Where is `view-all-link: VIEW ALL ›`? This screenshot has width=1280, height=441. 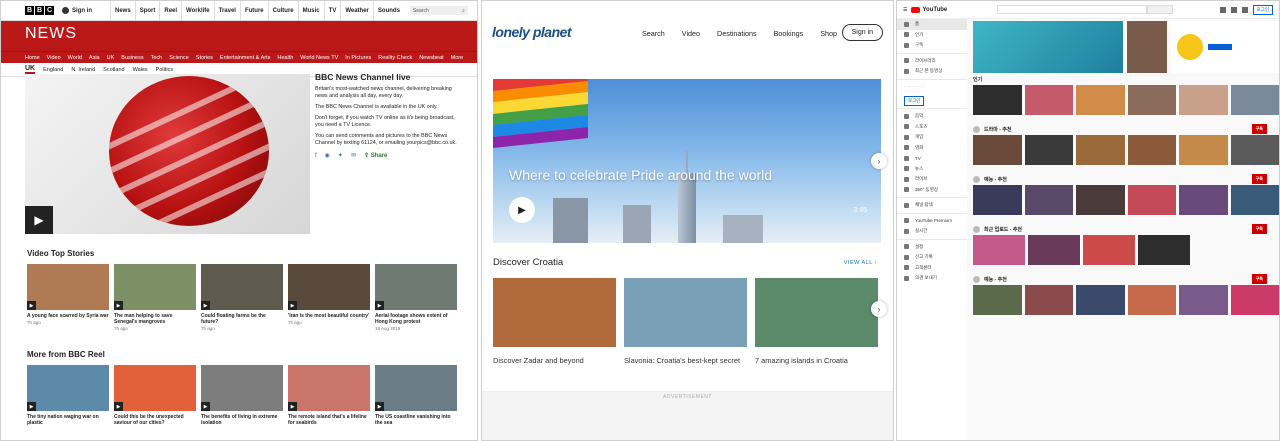 view-all-link: VIEW ALL › is located at coordinates (860, 263).